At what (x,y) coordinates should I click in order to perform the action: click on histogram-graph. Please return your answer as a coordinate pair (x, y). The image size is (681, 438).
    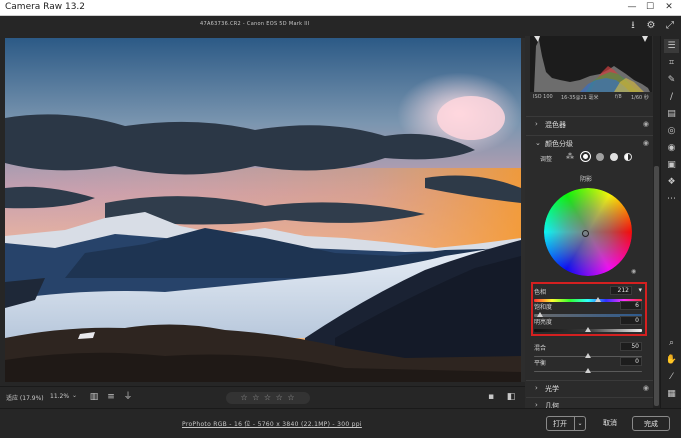
    Looking at the image, I should click on (592, 64).